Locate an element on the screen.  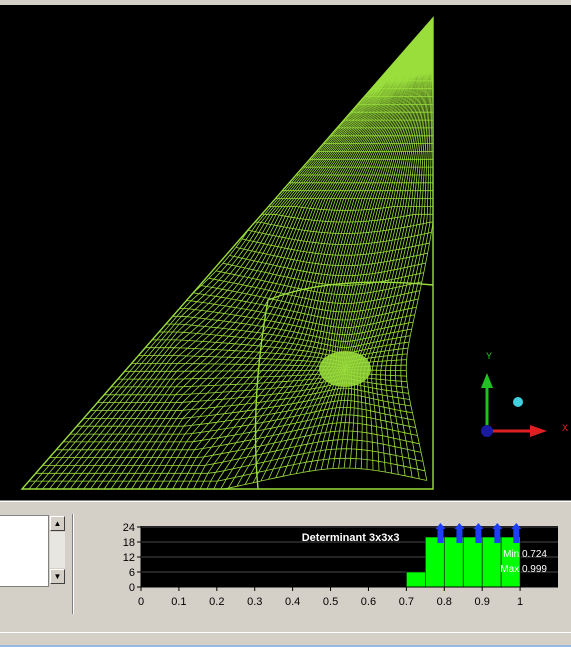
x-tick-label: 0.5 is located at coordinates (330, 602).